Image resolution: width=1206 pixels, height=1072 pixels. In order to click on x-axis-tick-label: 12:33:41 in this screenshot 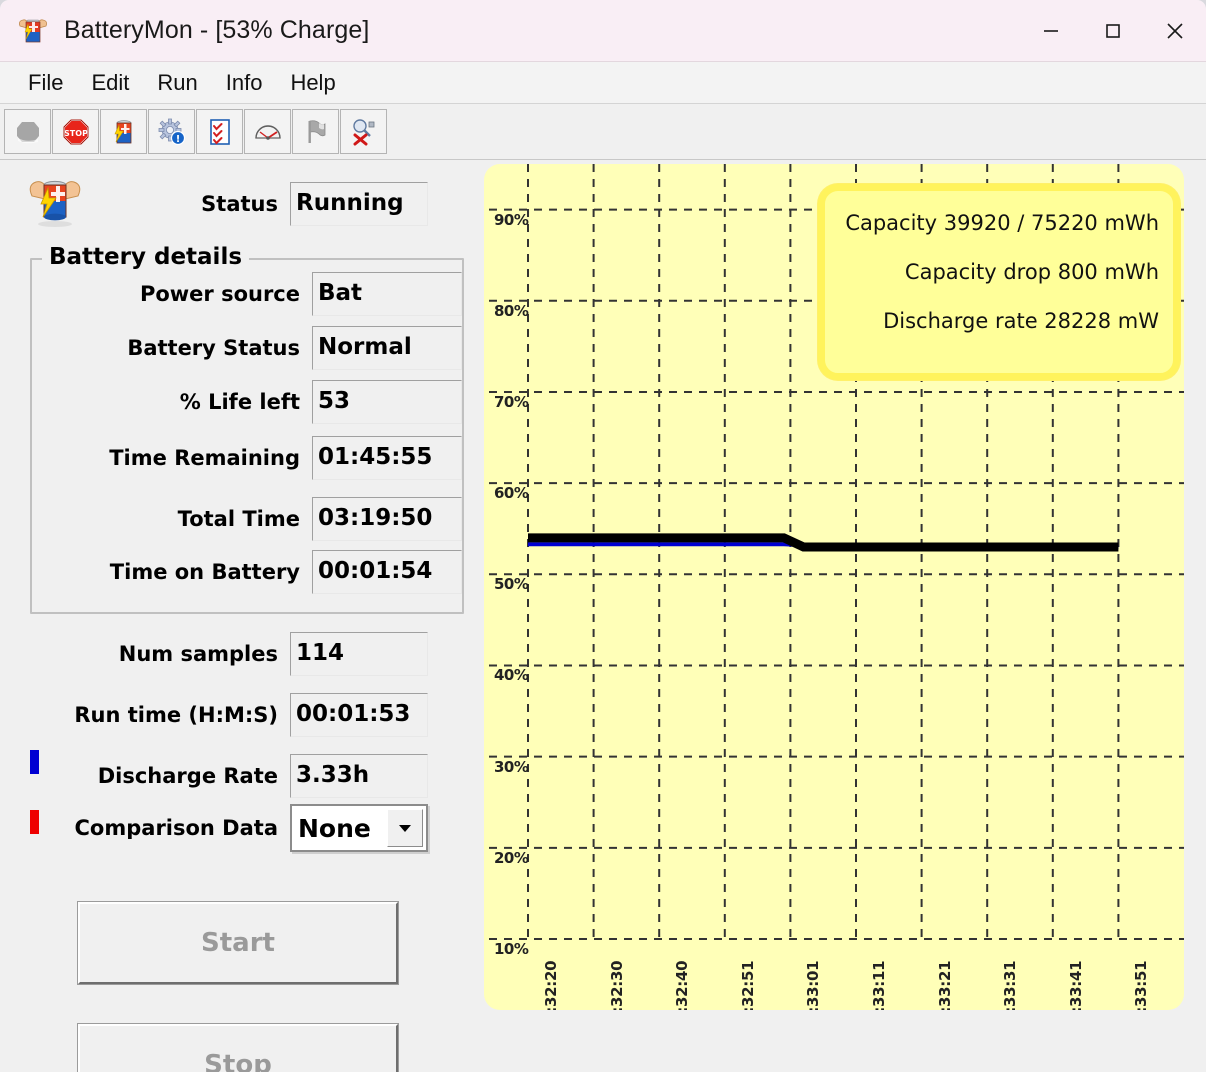, I will do `click(1075, 985)`.